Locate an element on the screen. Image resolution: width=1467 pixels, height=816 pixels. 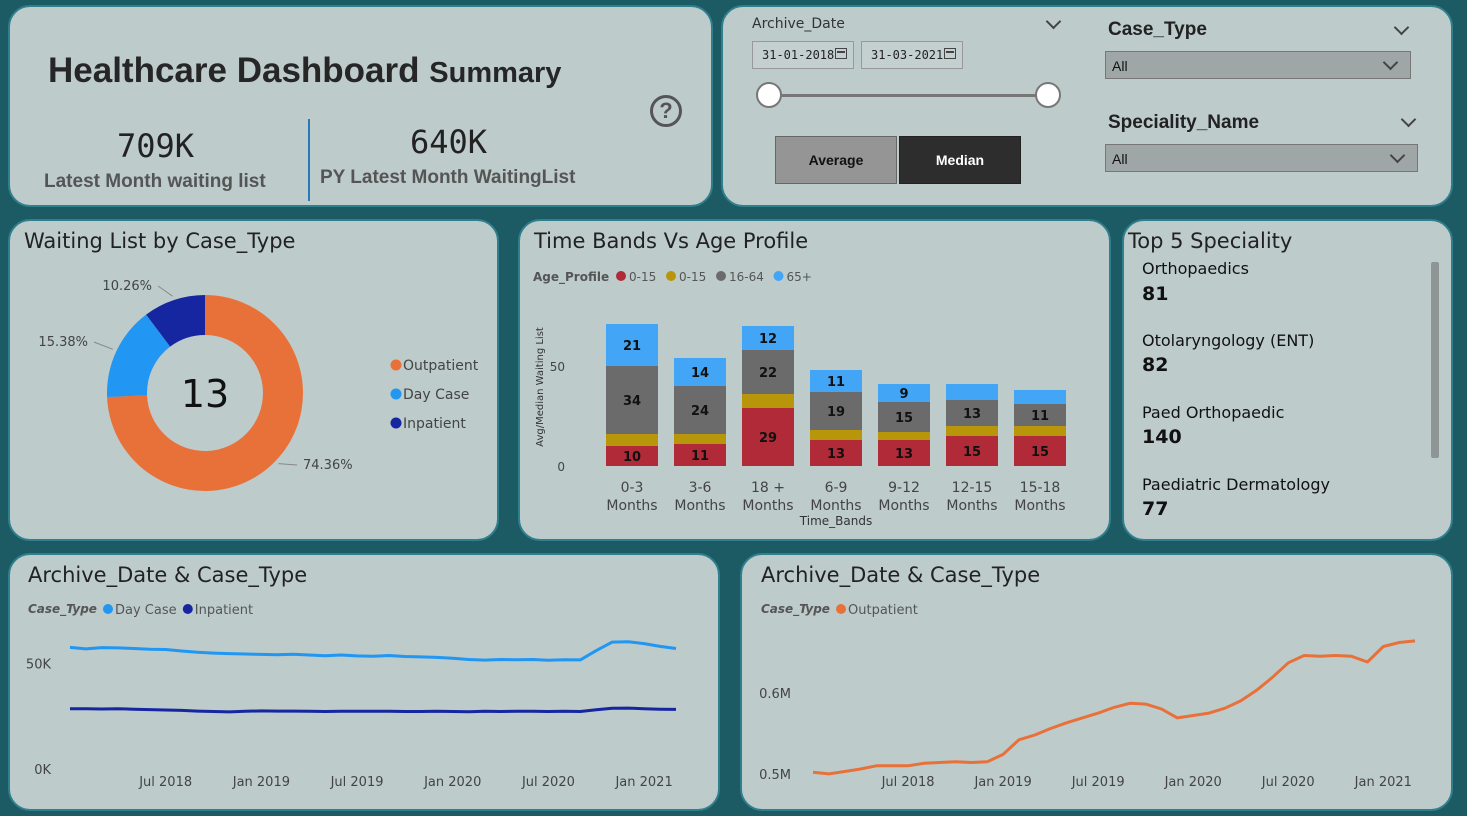
speciality-dropdown: All is located at coordinates (1261, 158).